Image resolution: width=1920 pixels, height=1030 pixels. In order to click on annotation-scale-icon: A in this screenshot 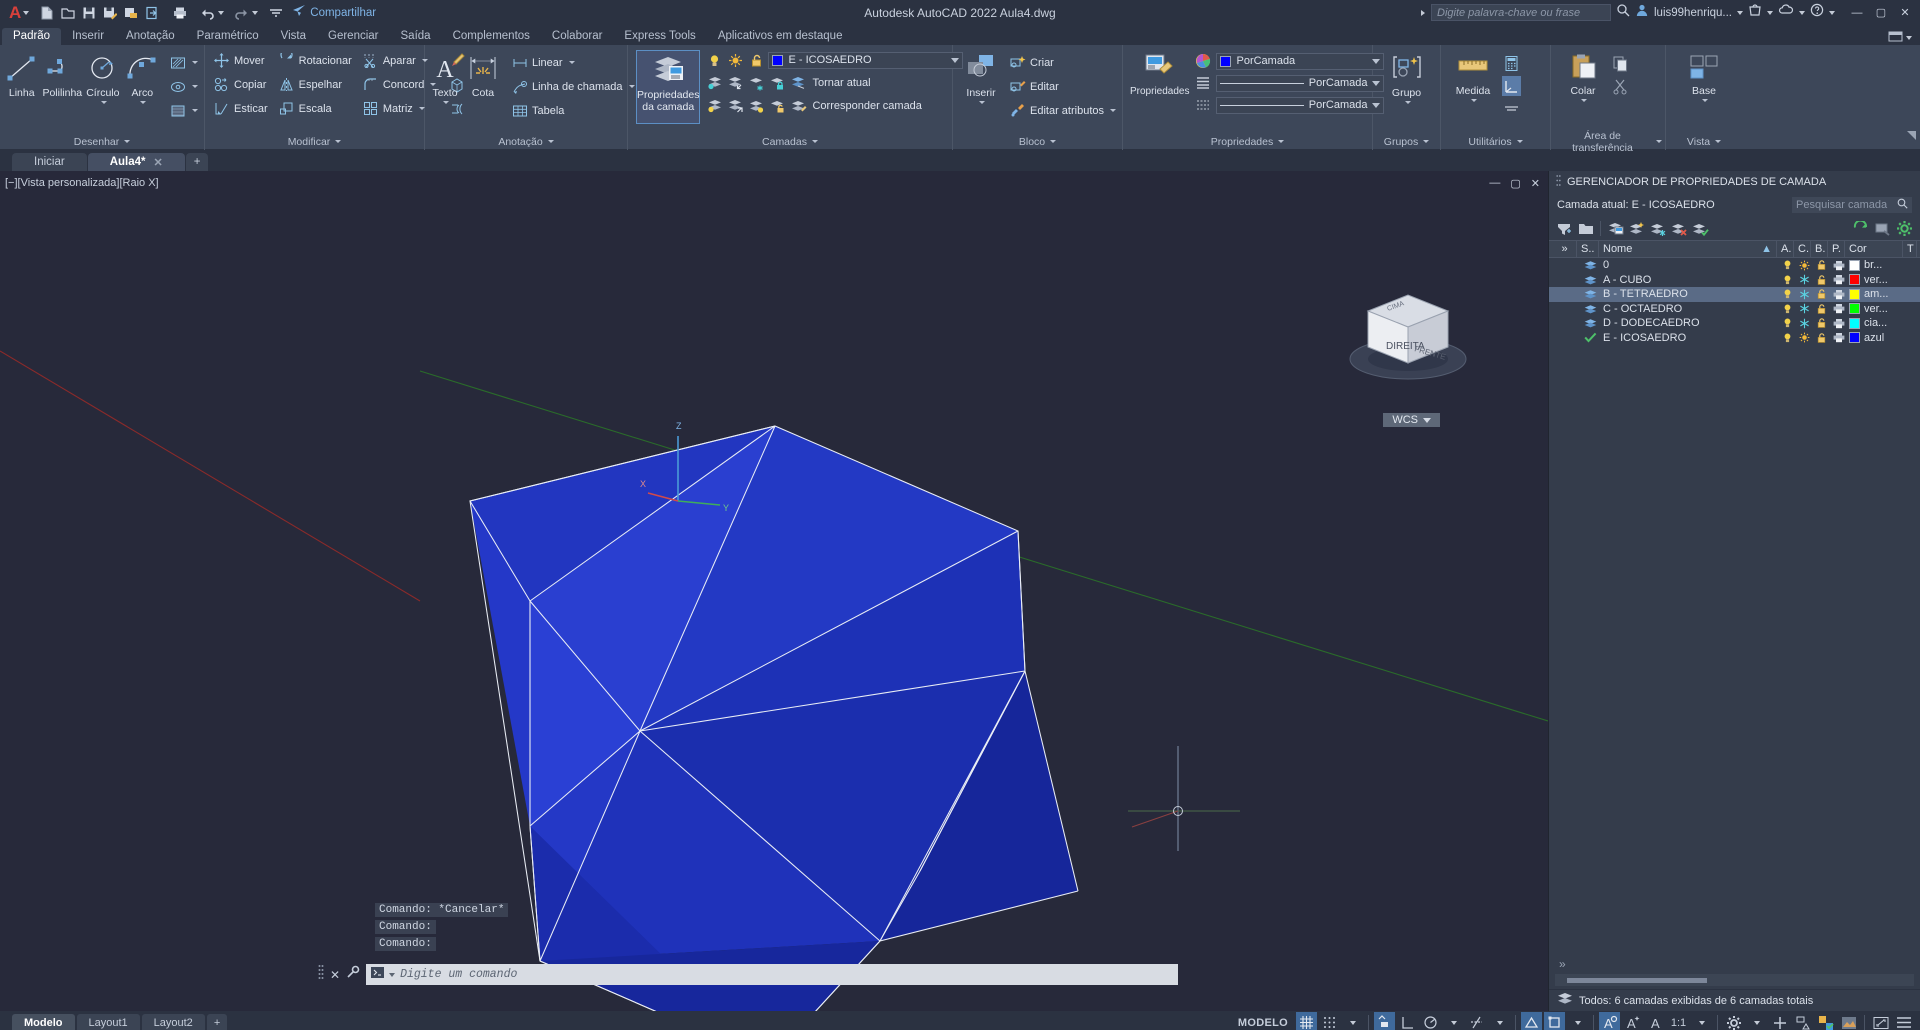, I will do `click(1655, 1021)`.